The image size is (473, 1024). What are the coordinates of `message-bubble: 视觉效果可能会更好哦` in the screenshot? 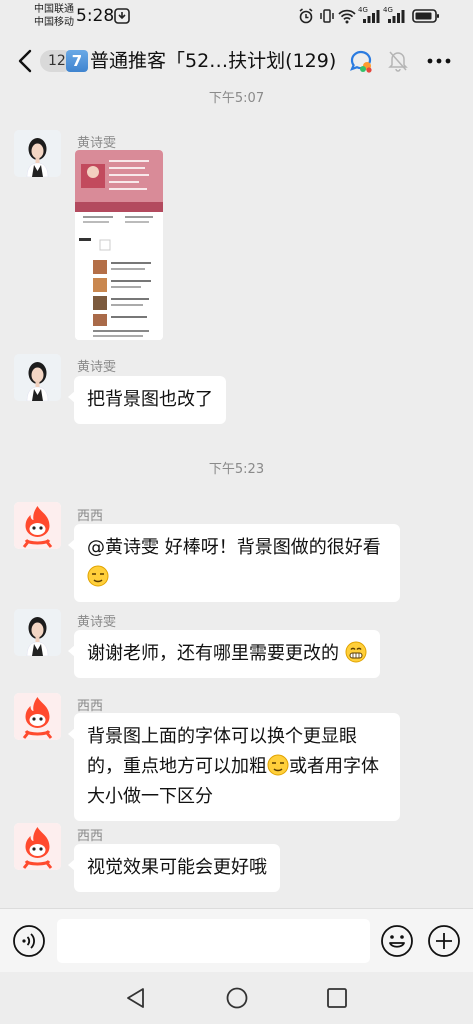 It's located at (174, 868).